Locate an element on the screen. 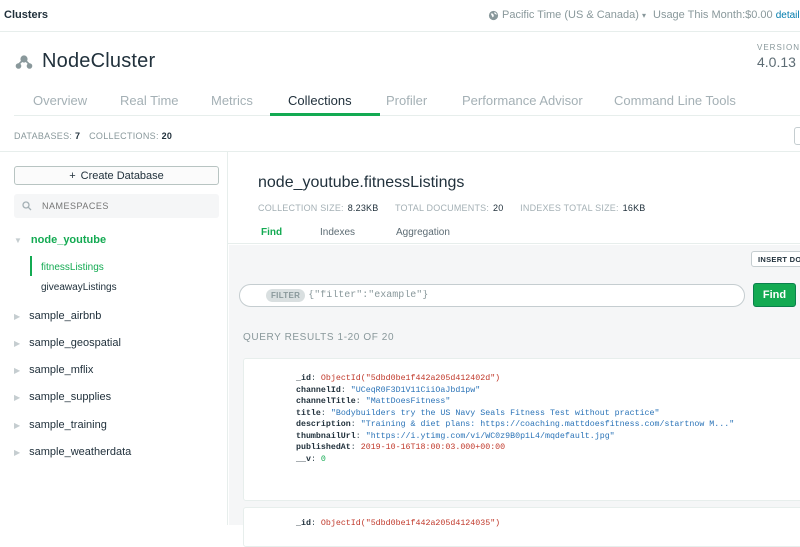 The height and width of the screenshot is (547, 800). indexes-size-value: 16KB is located at coordinates (634, 208).